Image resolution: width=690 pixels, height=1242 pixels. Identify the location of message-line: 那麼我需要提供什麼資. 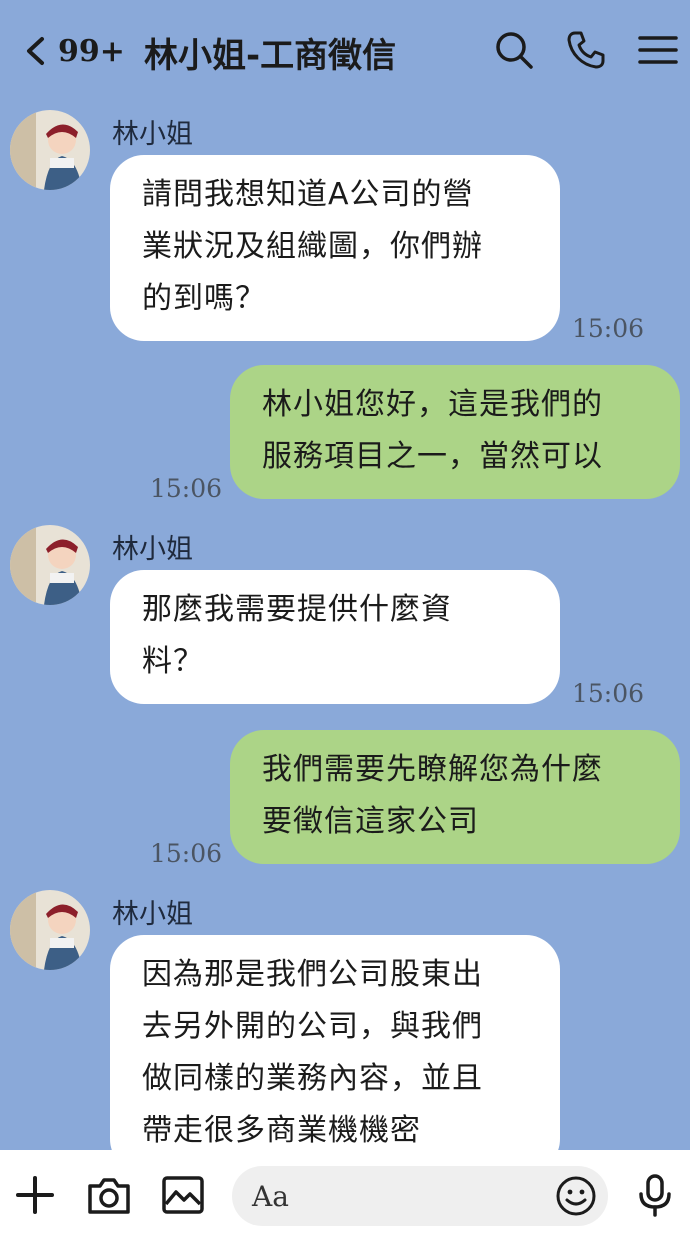
(297, 609).